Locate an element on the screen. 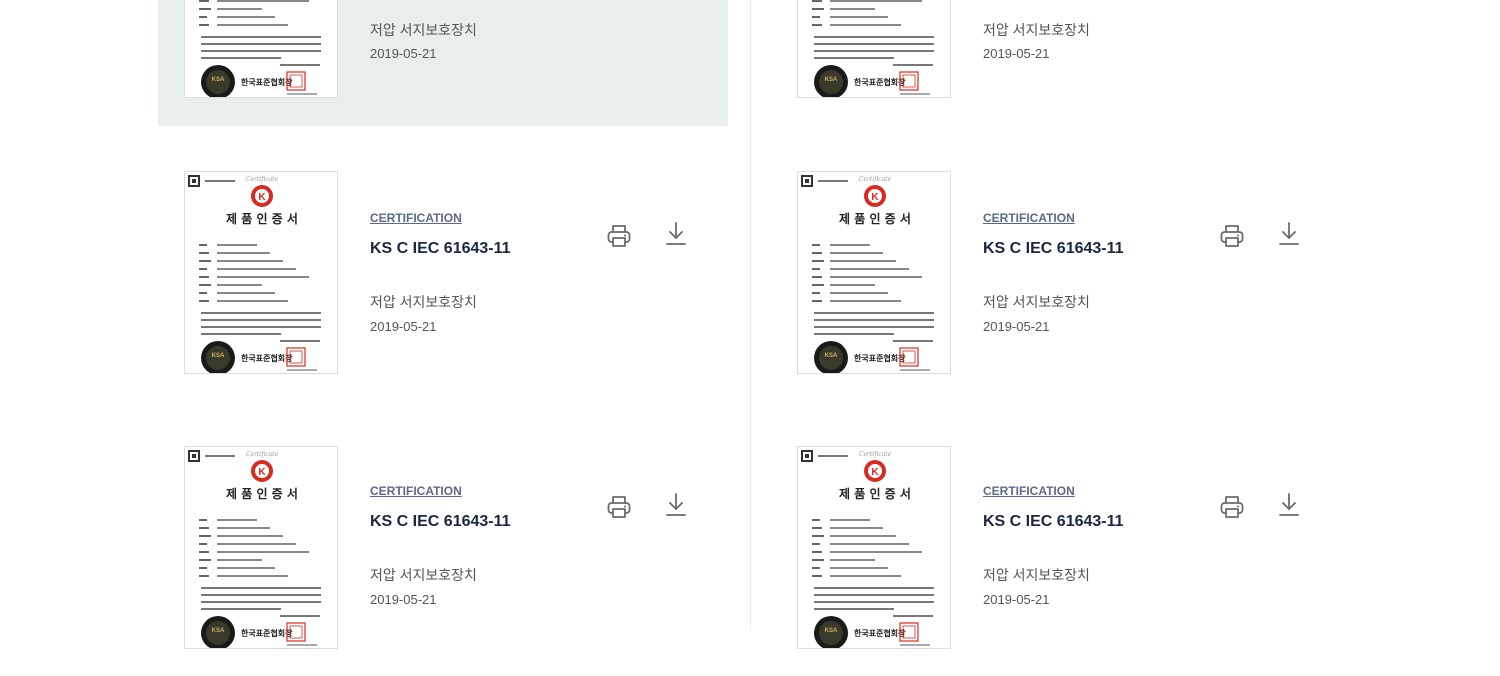 The width and height of the screenshot is (1500, 676). column-divider is located at coordinates (750, 315).